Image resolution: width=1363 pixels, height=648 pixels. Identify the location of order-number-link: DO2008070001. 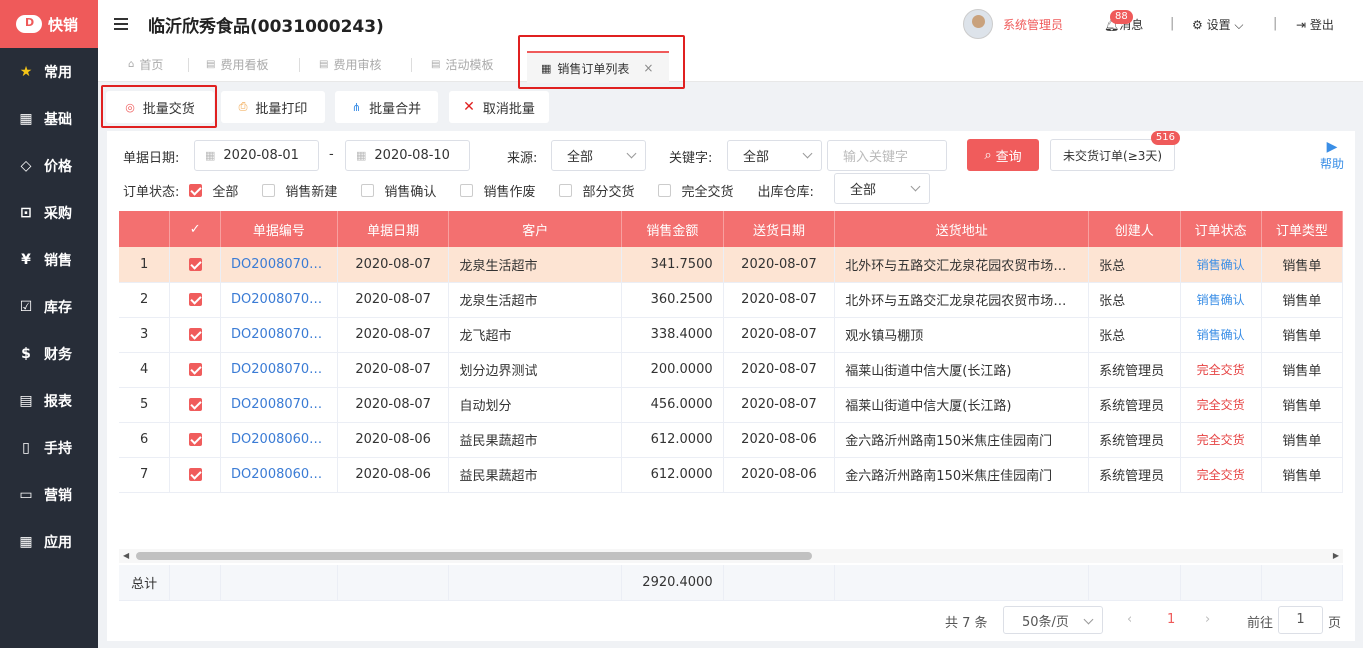
(279, 405).